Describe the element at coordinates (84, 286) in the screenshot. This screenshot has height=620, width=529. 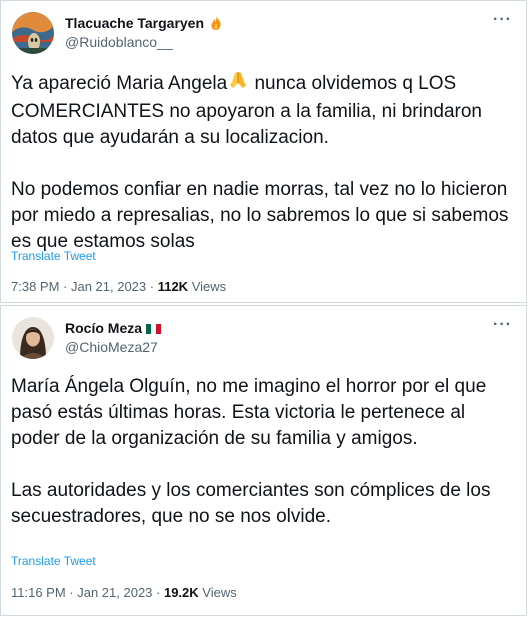
I see `tweet-timestamp: 7:38 PM · Jan 21, 2023 ·` at that location.